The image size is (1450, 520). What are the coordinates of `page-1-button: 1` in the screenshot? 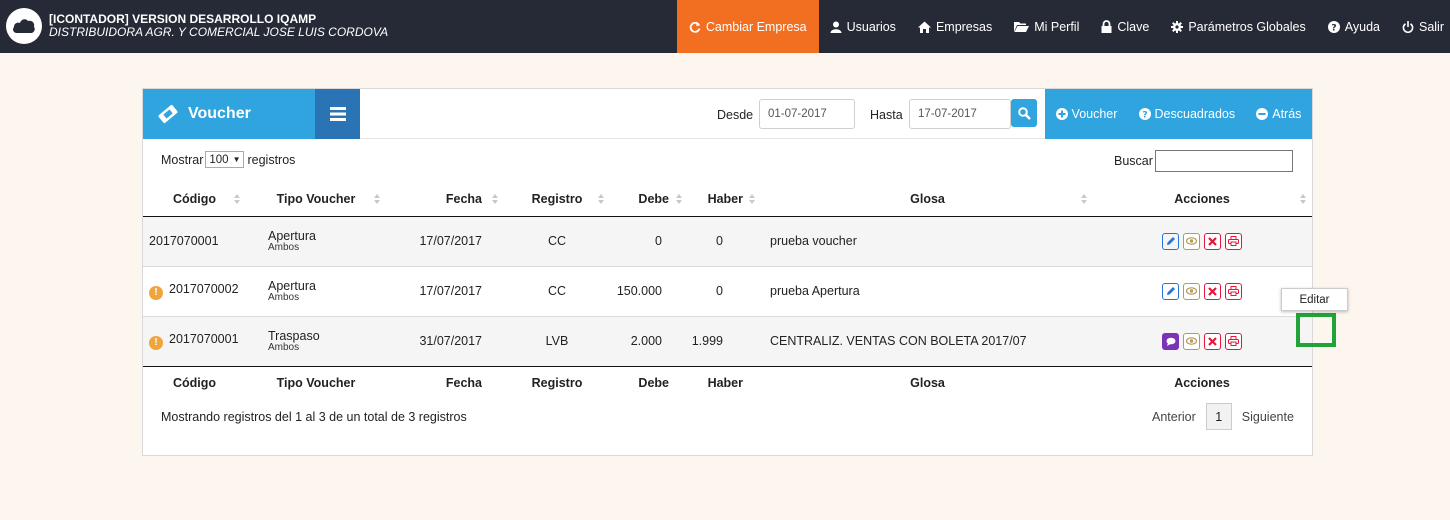 It's located at (1218, 416).